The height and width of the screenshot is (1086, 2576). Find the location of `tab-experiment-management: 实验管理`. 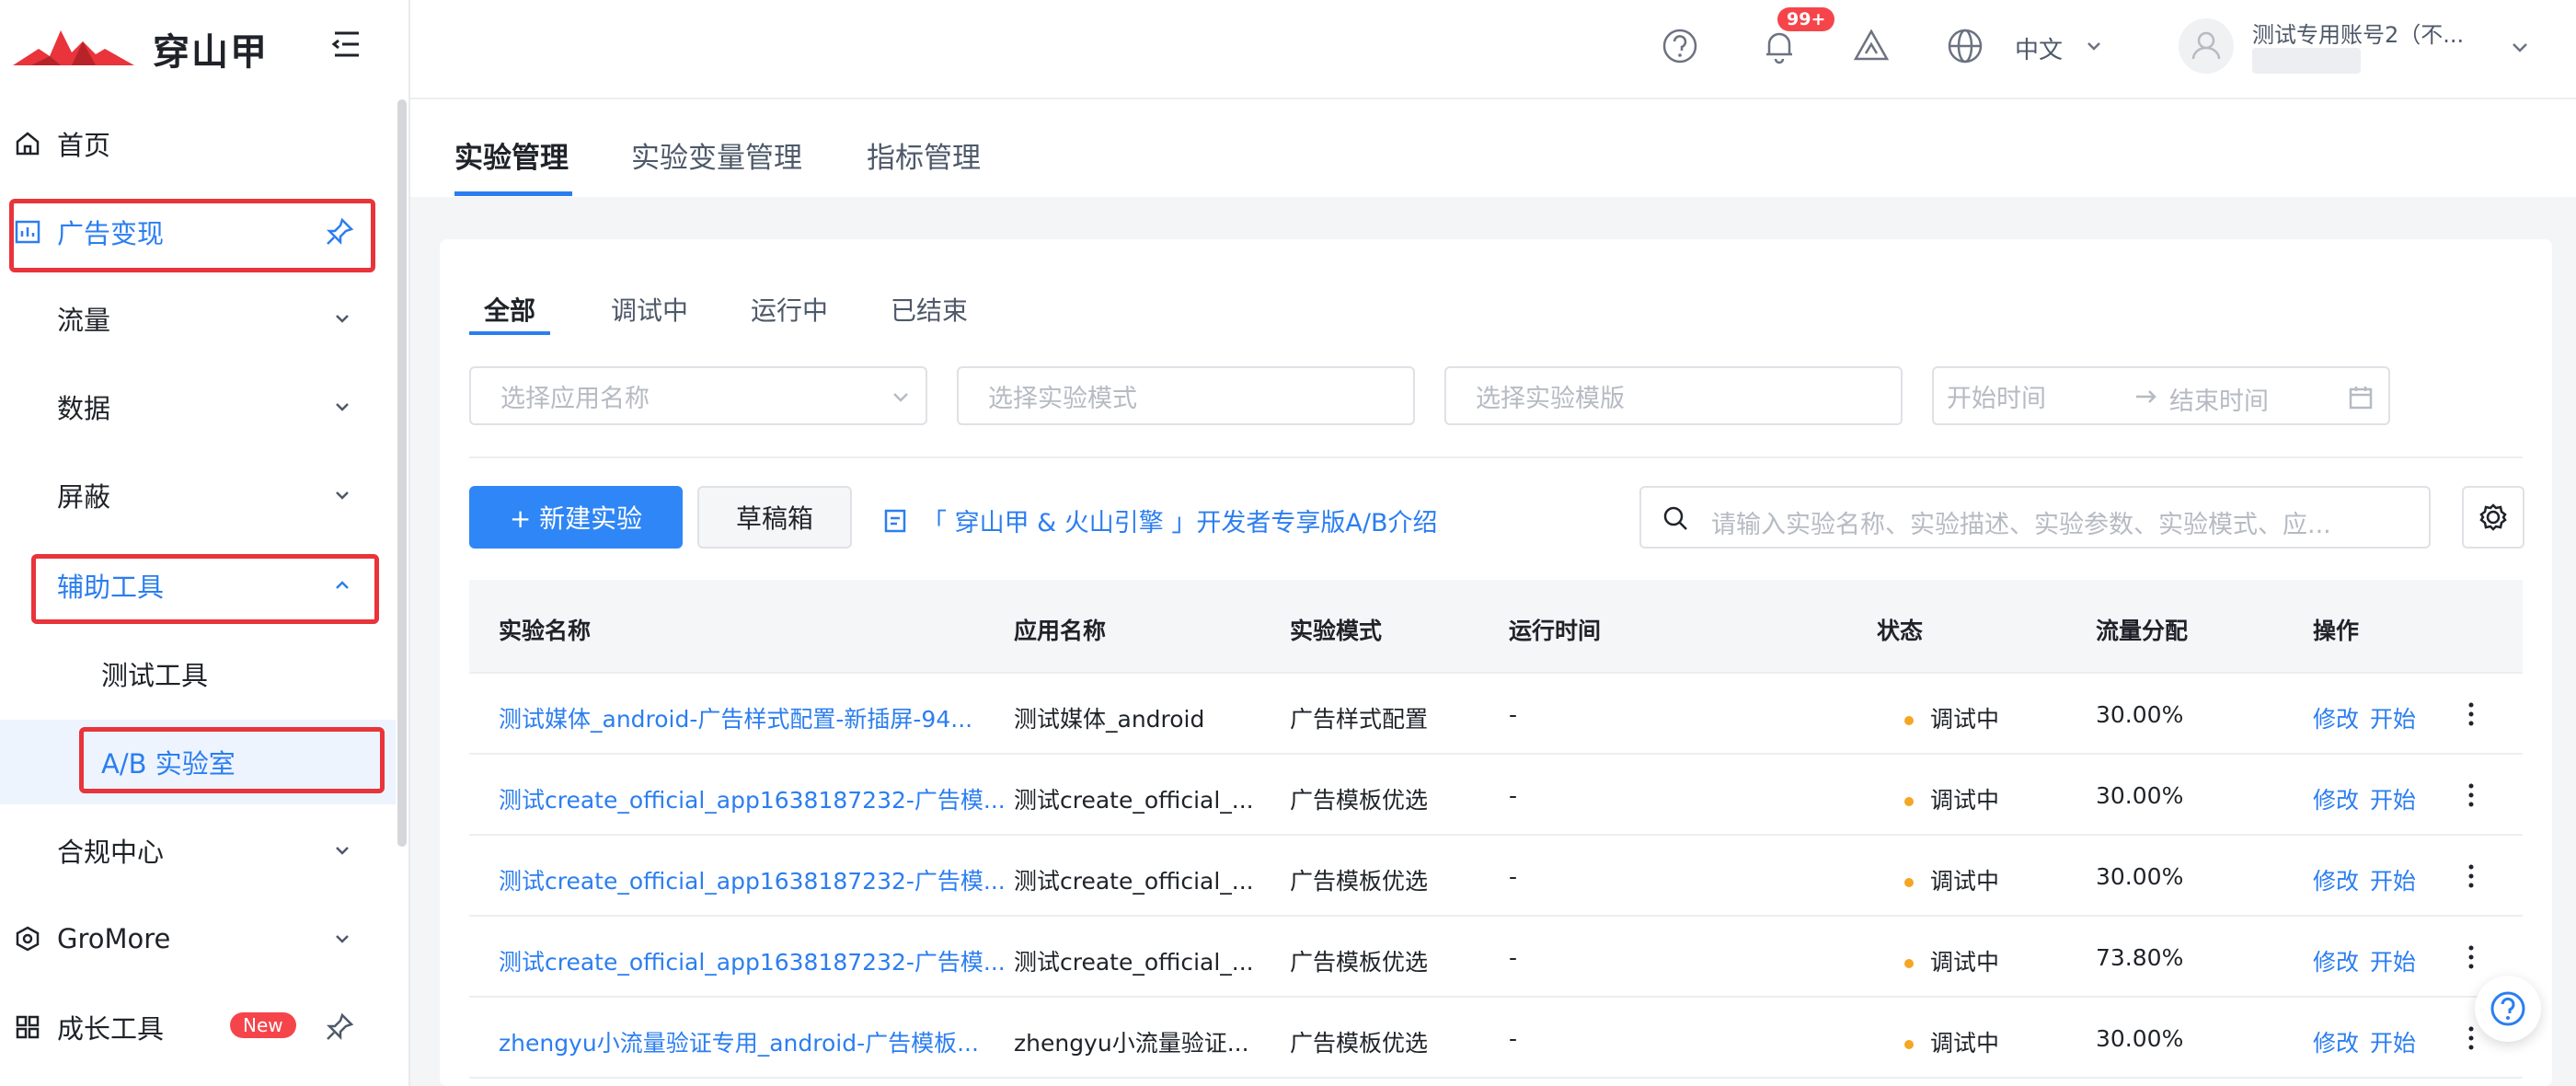

tab-experiment-management: 实验管理 is located at coordinates (511, 155).